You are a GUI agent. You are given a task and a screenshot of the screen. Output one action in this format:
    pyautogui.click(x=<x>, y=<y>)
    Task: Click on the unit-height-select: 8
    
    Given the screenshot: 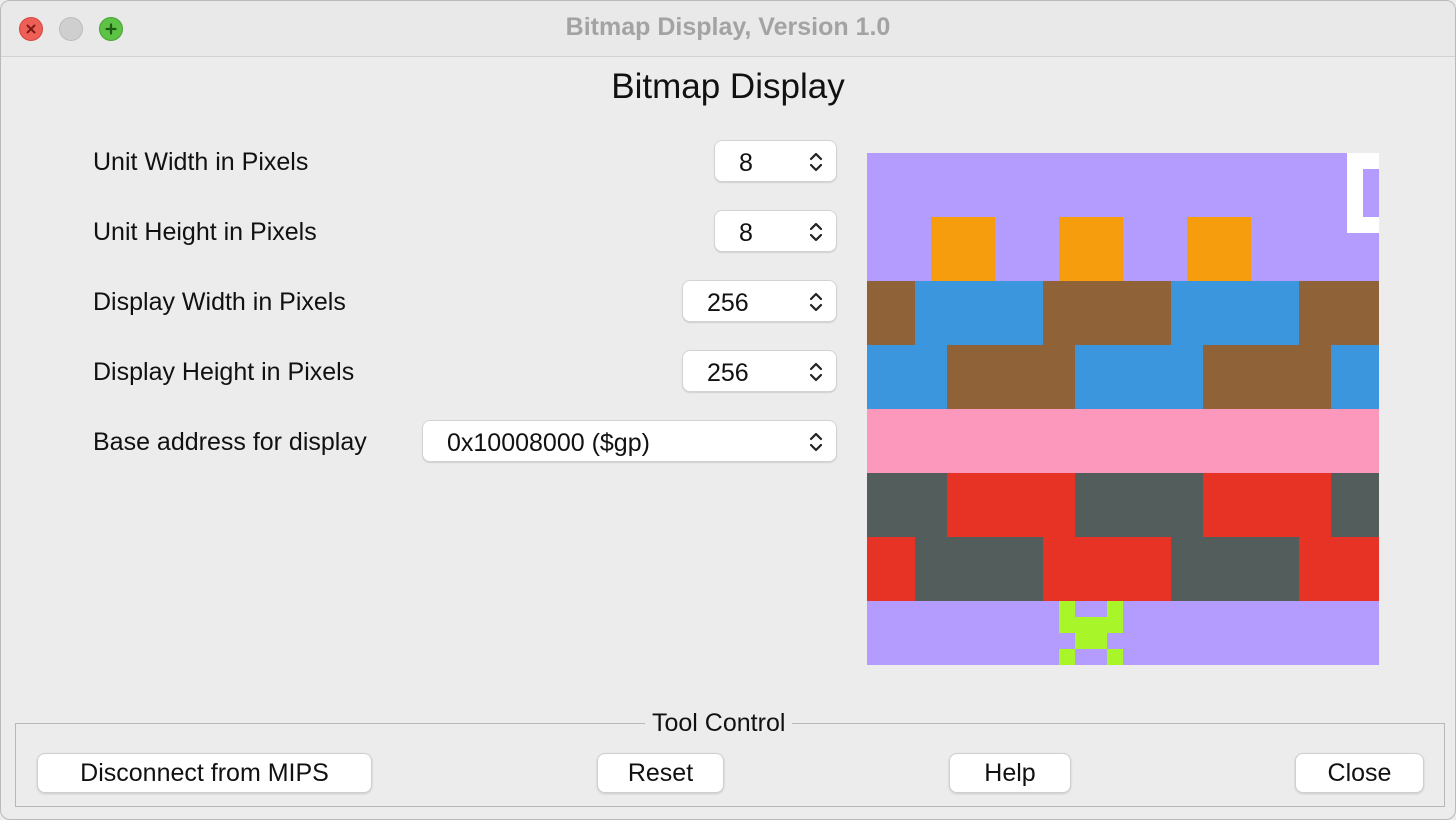 What is the action you would take?
    pyautogui.click(x=775, y=231)
    